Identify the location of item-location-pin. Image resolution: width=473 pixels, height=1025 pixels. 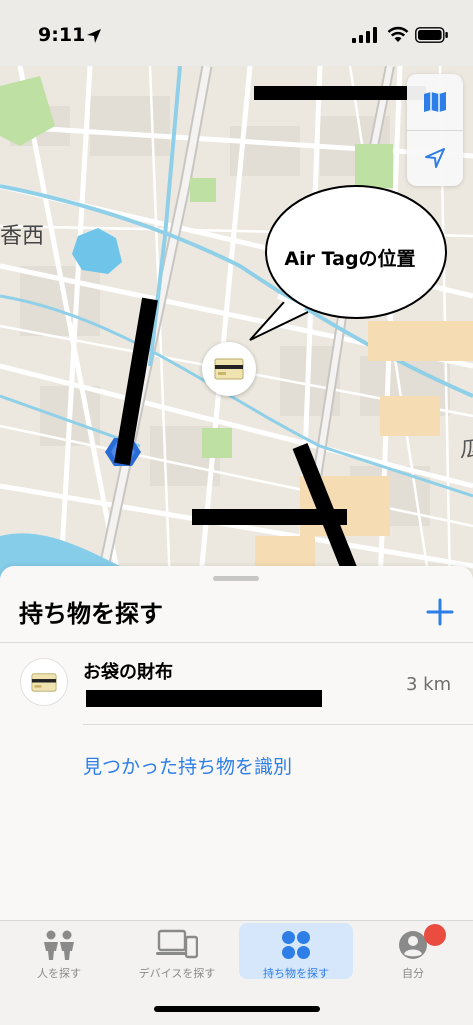
(229, 369).